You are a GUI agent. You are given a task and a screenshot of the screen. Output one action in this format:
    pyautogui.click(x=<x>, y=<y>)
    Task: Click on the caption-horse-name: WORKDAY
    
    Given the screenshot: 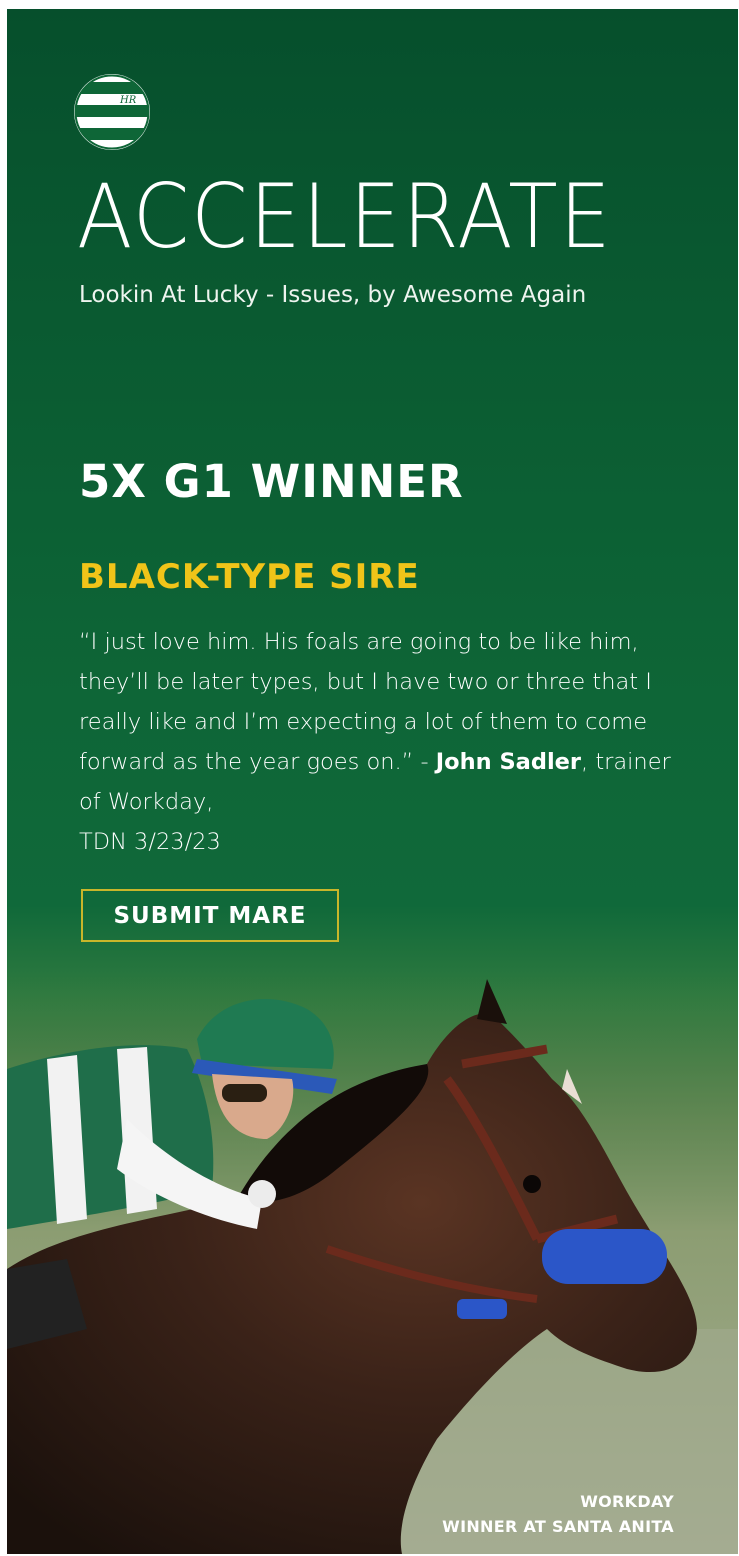 What is the action you would take?
    pyautogui.click(x=627, y=1501)
    